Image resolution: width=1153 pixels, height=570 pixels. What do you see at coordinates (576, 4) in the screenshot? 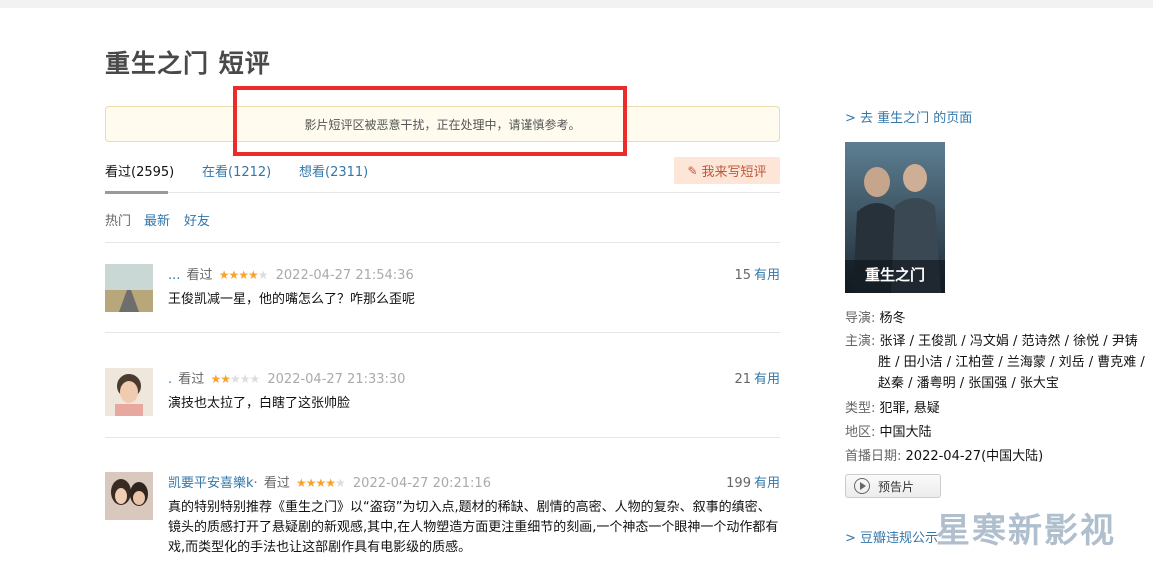
I see `top-bar` at bounding box center [576, 4].